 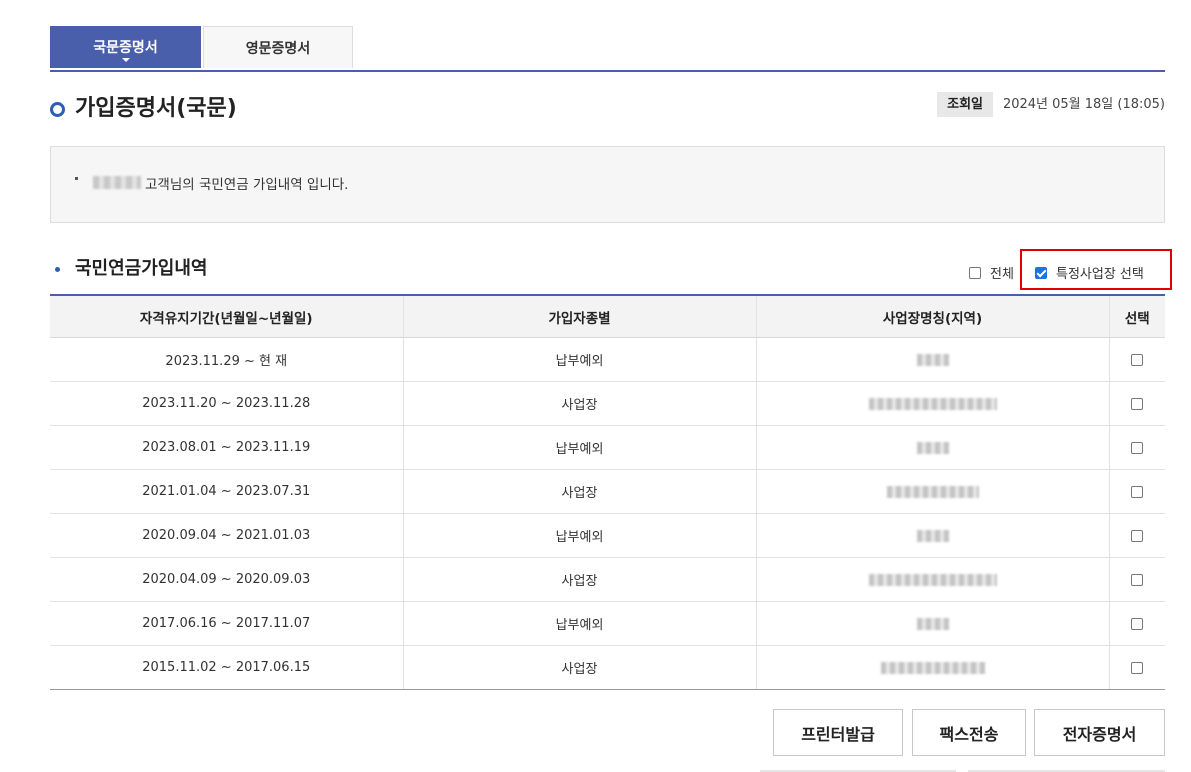 I want to click on certificate-tabs: 국문증명서 영문증명서, so click(x=607, y=49).